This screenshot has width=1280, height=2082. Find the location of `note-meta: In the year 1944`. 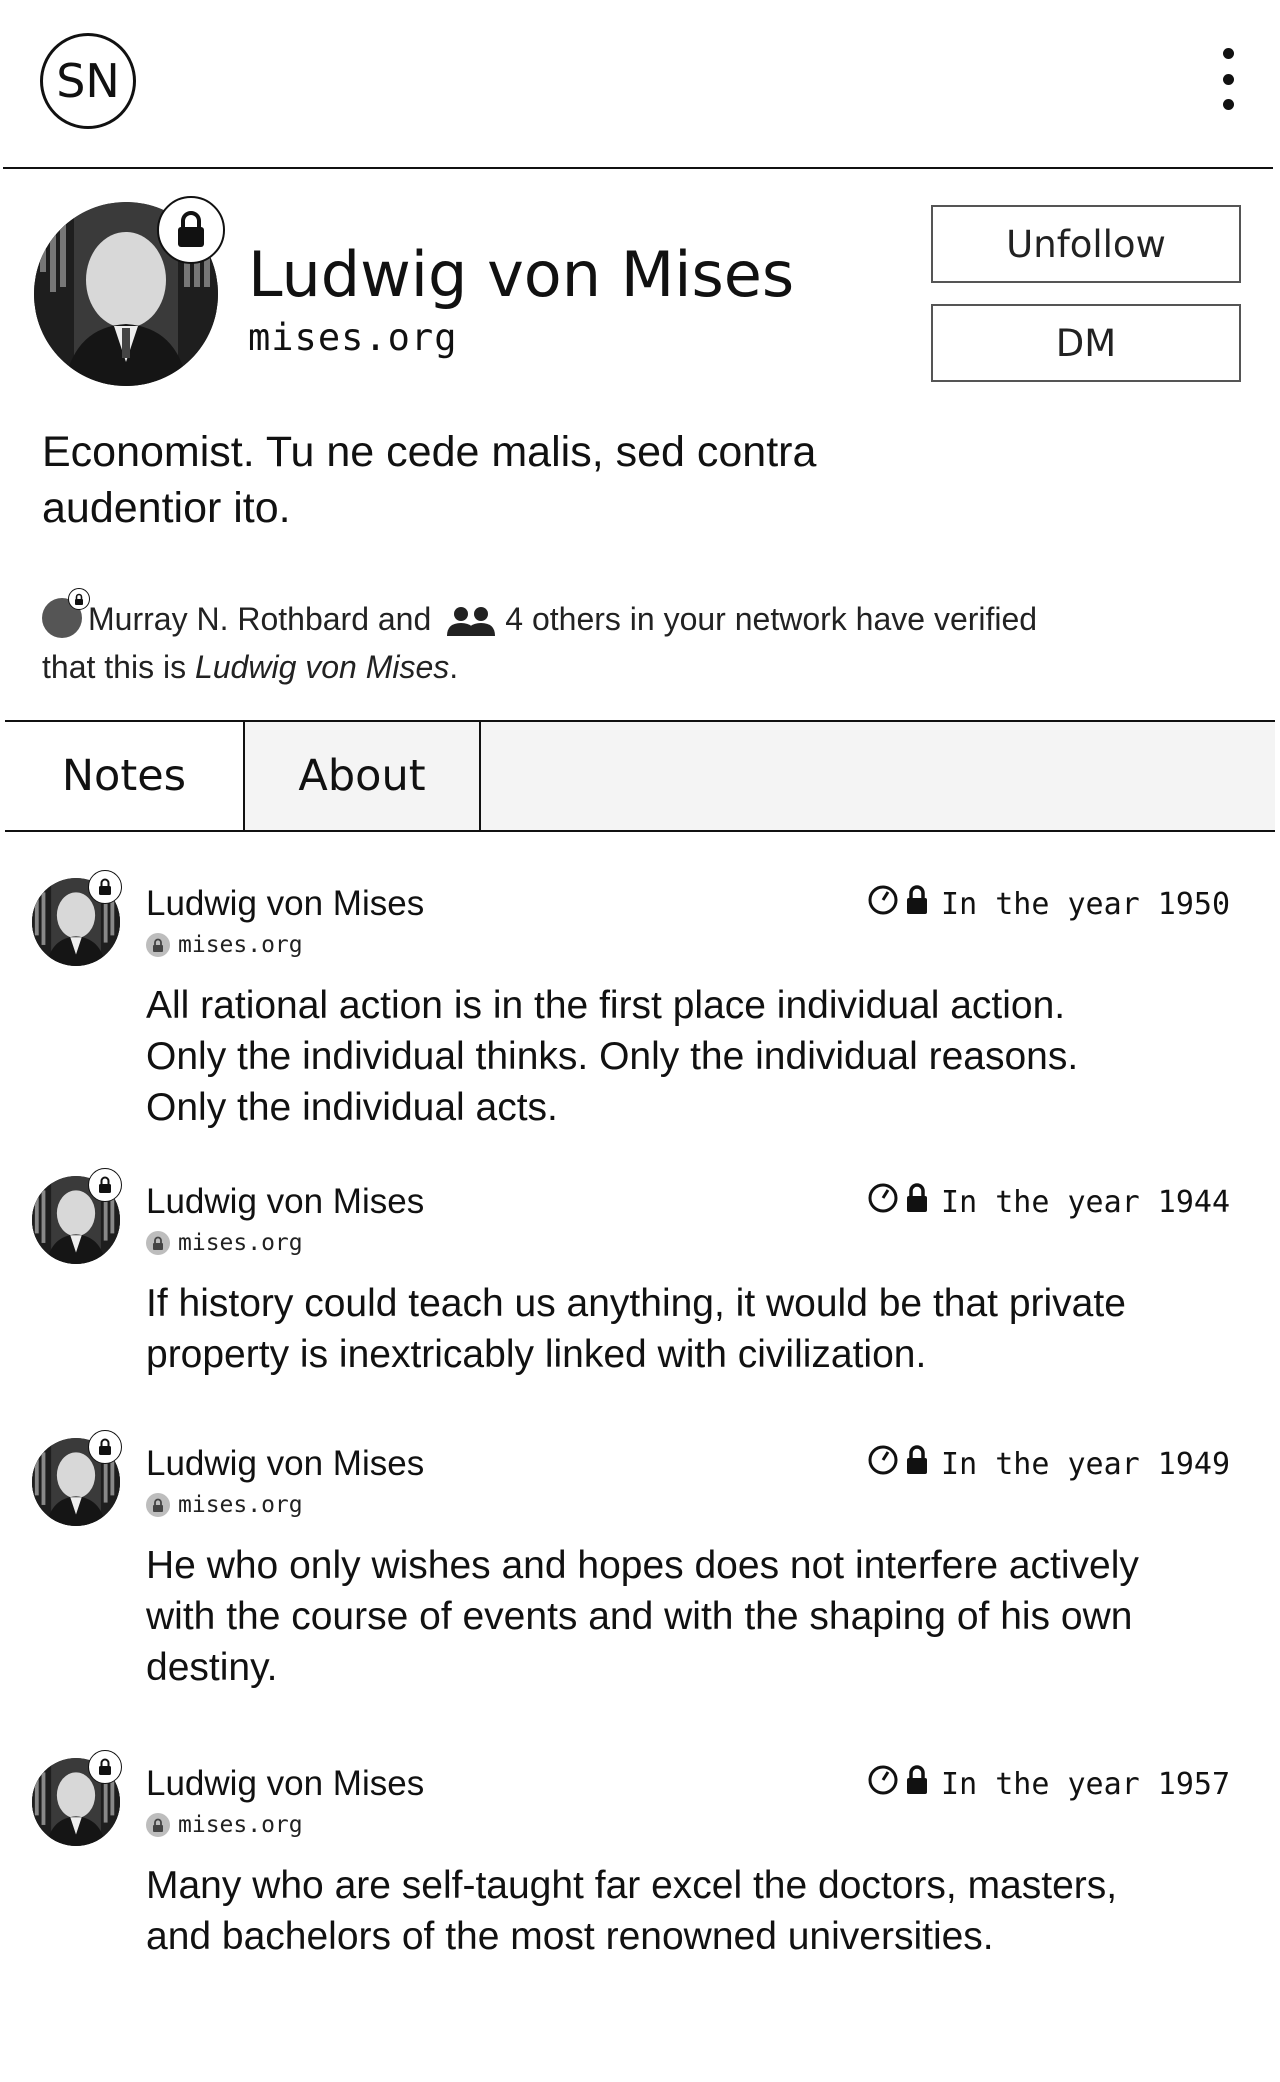

note-meta: In the year 1944 is located at coordinates (1048, 1202).